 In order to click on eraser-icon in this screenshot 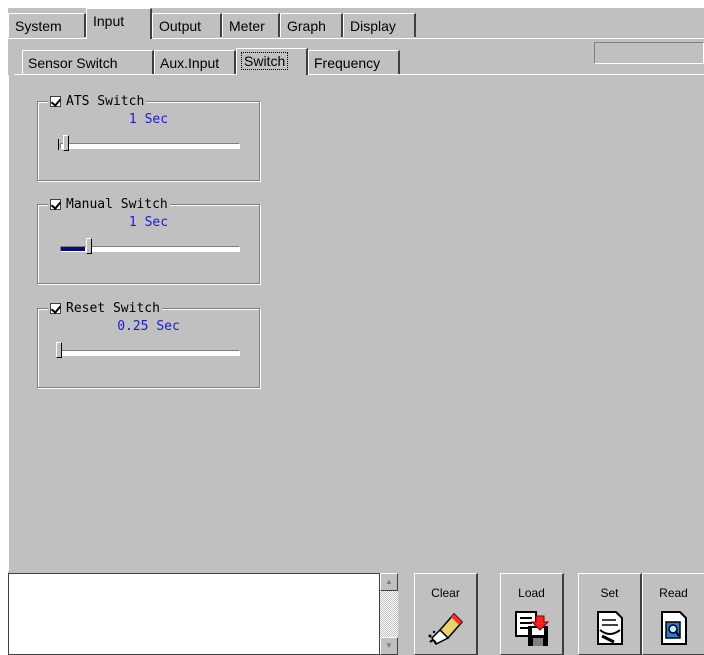, I will do `click(445, 628)`.